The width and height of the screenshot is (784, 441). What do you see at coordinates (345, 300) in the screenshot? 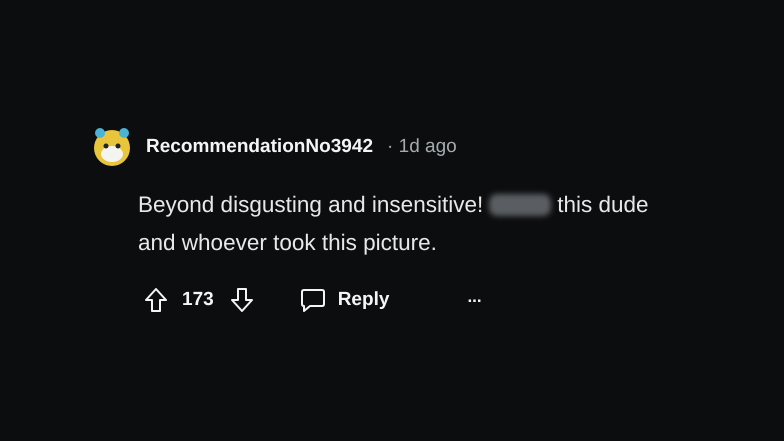
I see `reply-button: Reply` at bounding box center [345, 300].